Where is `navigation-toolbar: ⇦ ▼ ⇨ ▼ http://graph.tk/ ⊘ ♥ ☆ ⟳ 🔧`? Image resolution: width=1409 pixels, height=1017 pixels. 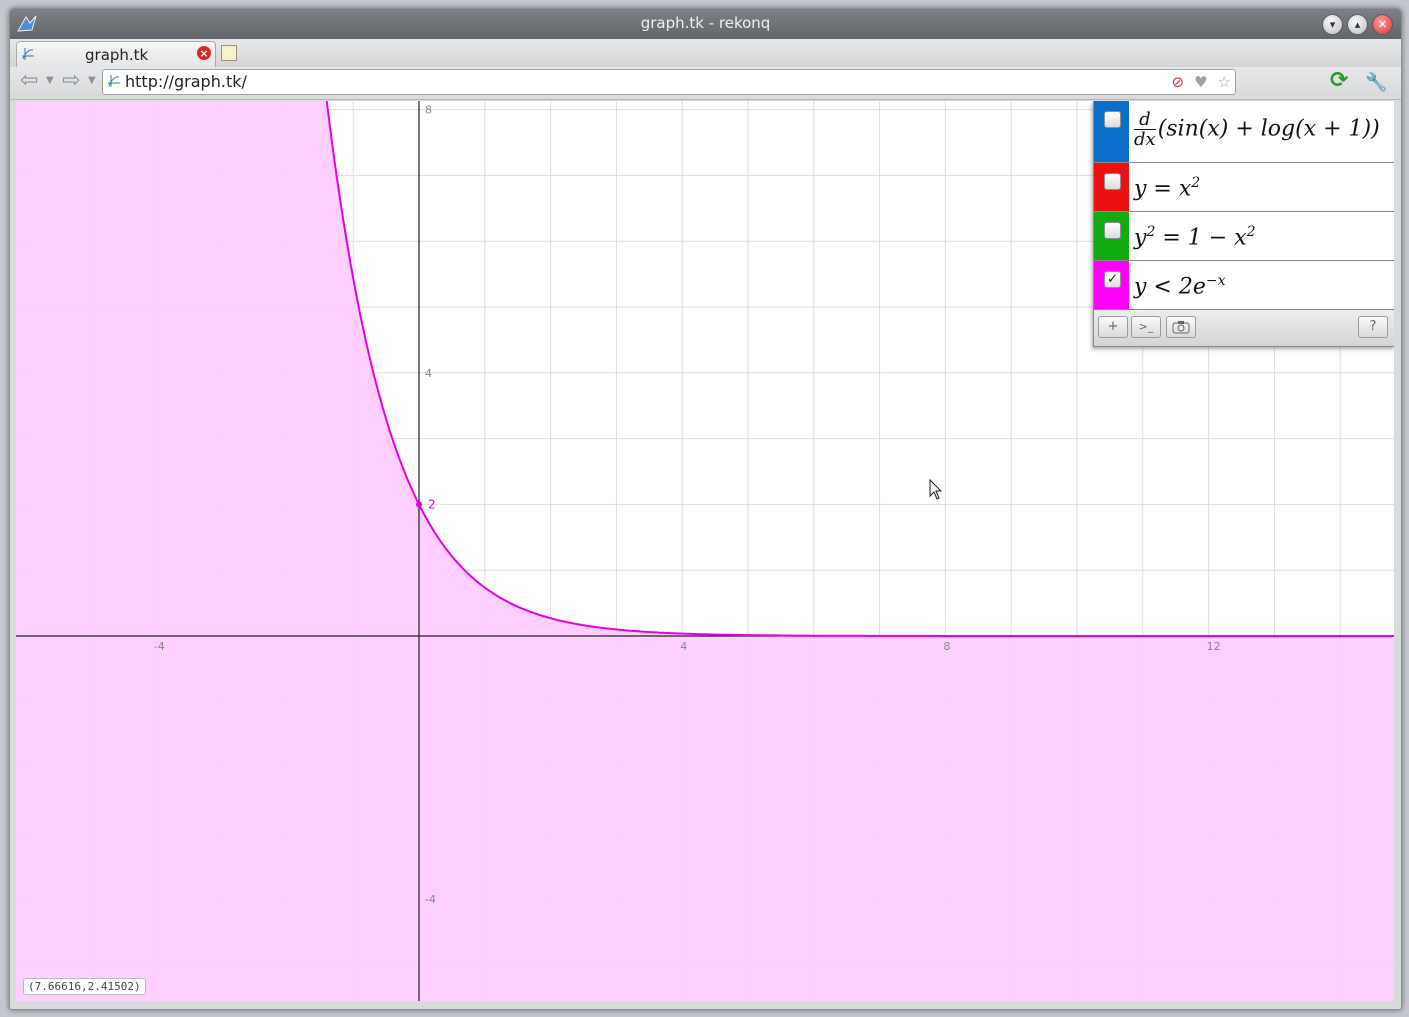
navigation-toolbar: ⇦ ▼ ⇨ ▼ http://graph.tk/ ⊘ ♥ ☆ ⟳ 🔧 is located at coordinates (705, 83).